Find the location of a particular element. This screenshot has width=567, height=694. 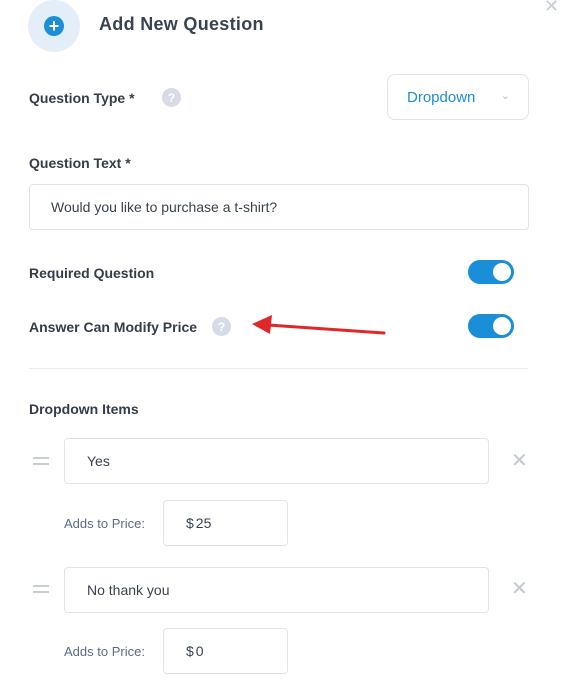

page-title: Add New Question is located at coordinates (181, 24).